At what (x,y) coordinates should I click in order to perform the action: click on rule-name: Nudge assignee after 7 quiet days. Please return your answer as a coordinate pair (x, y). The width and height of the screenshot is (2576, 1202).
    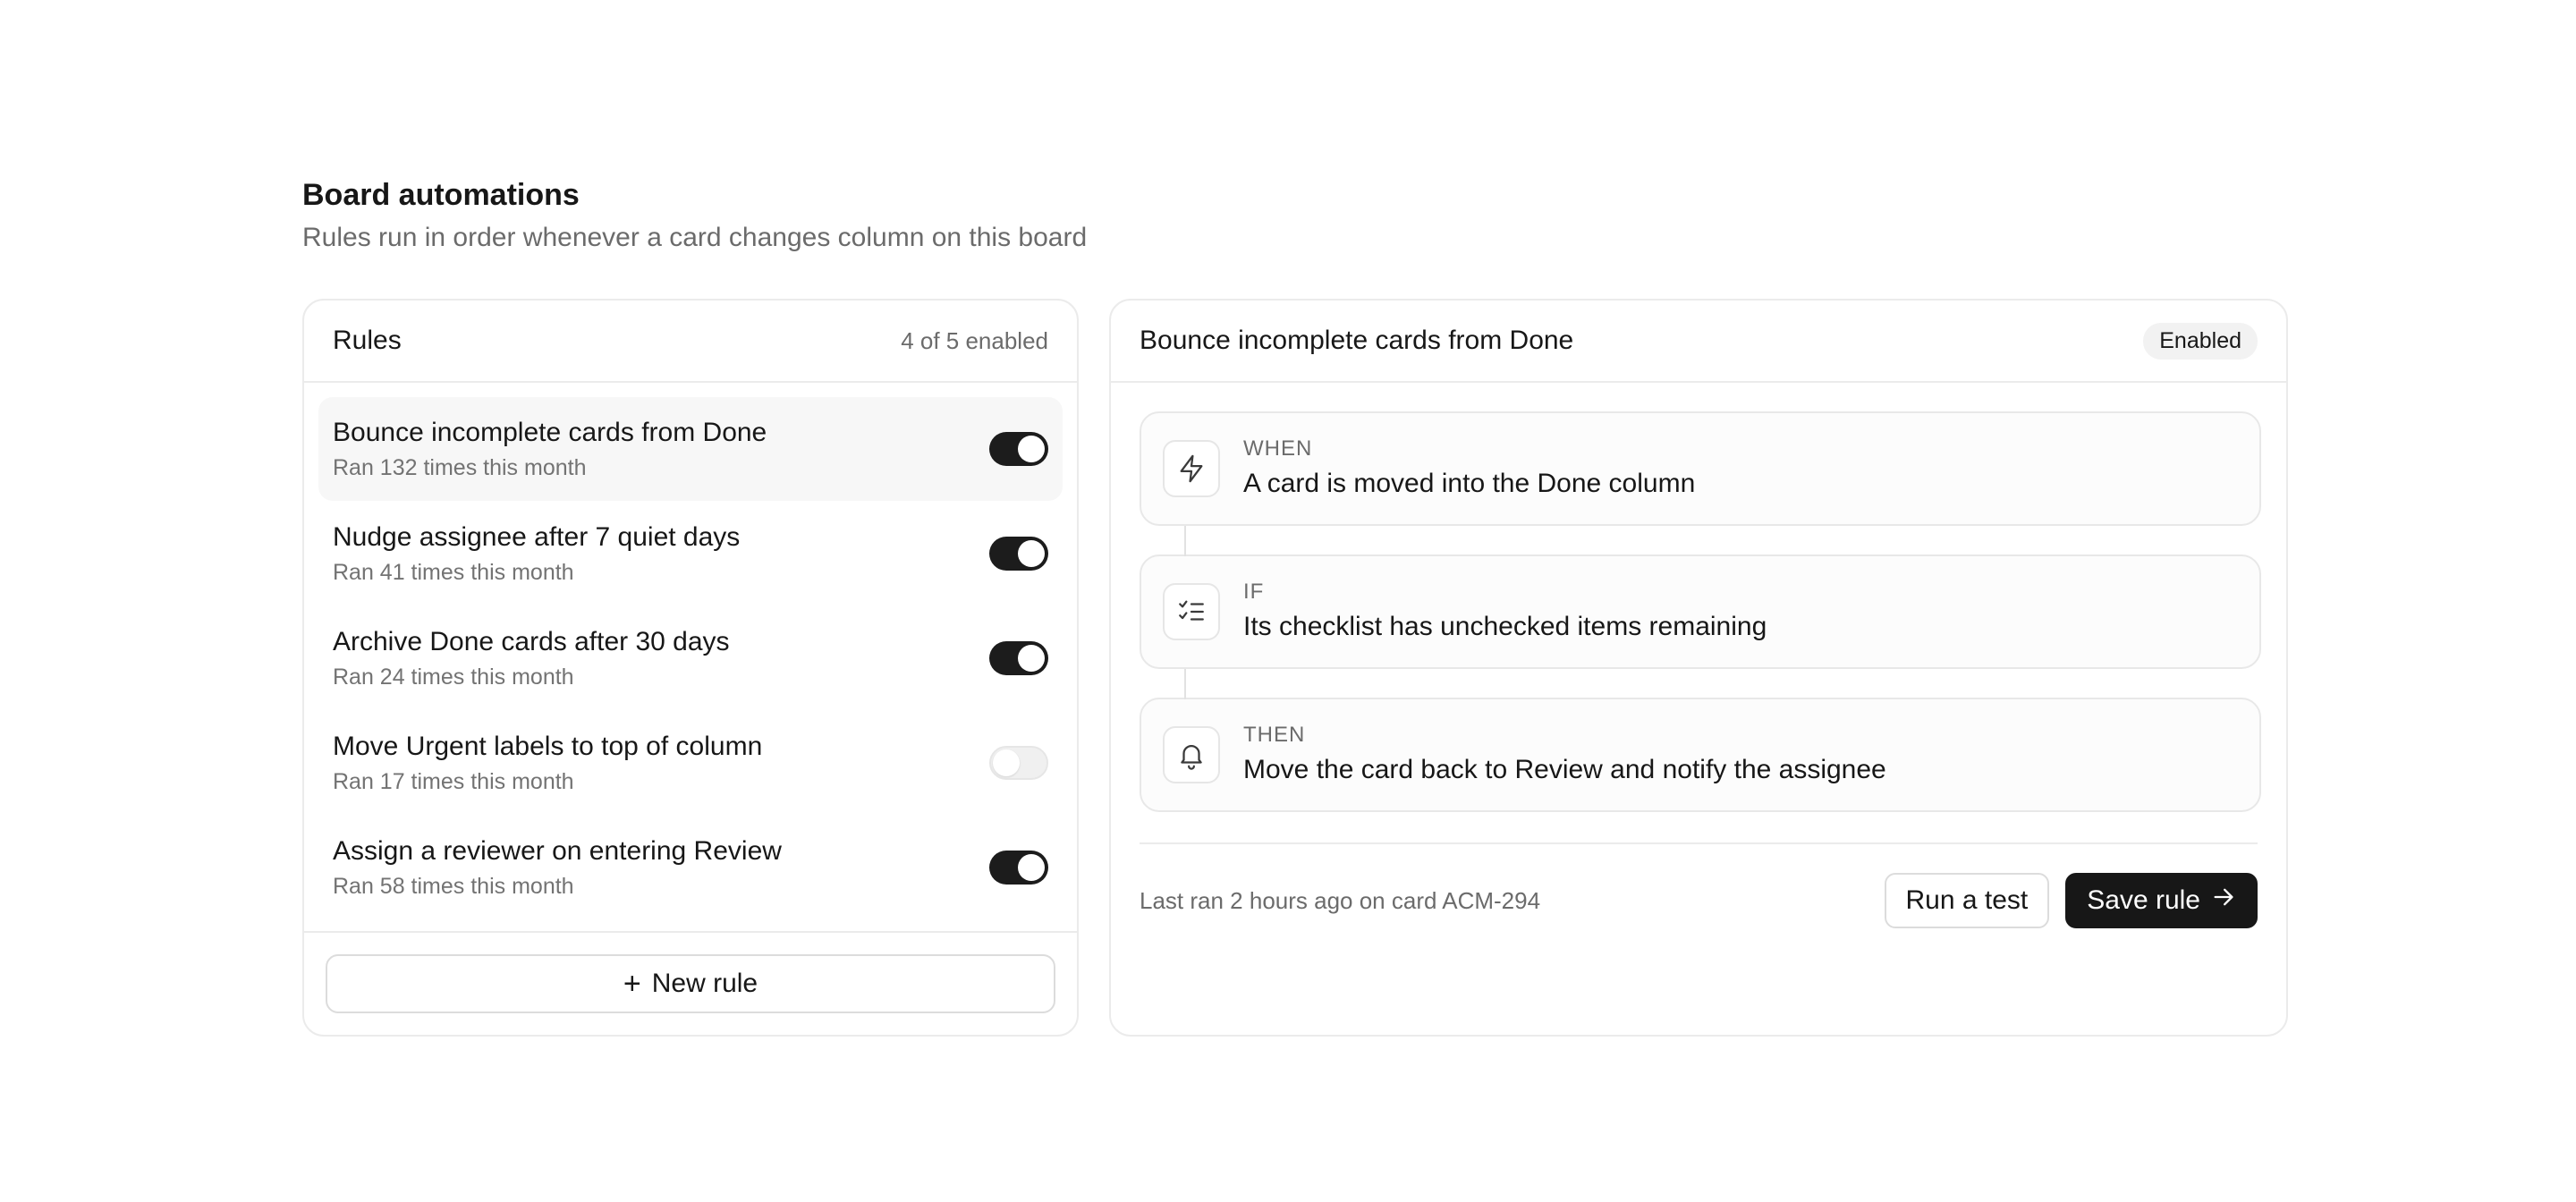
    Looking at the image, I should click on (537, 537).